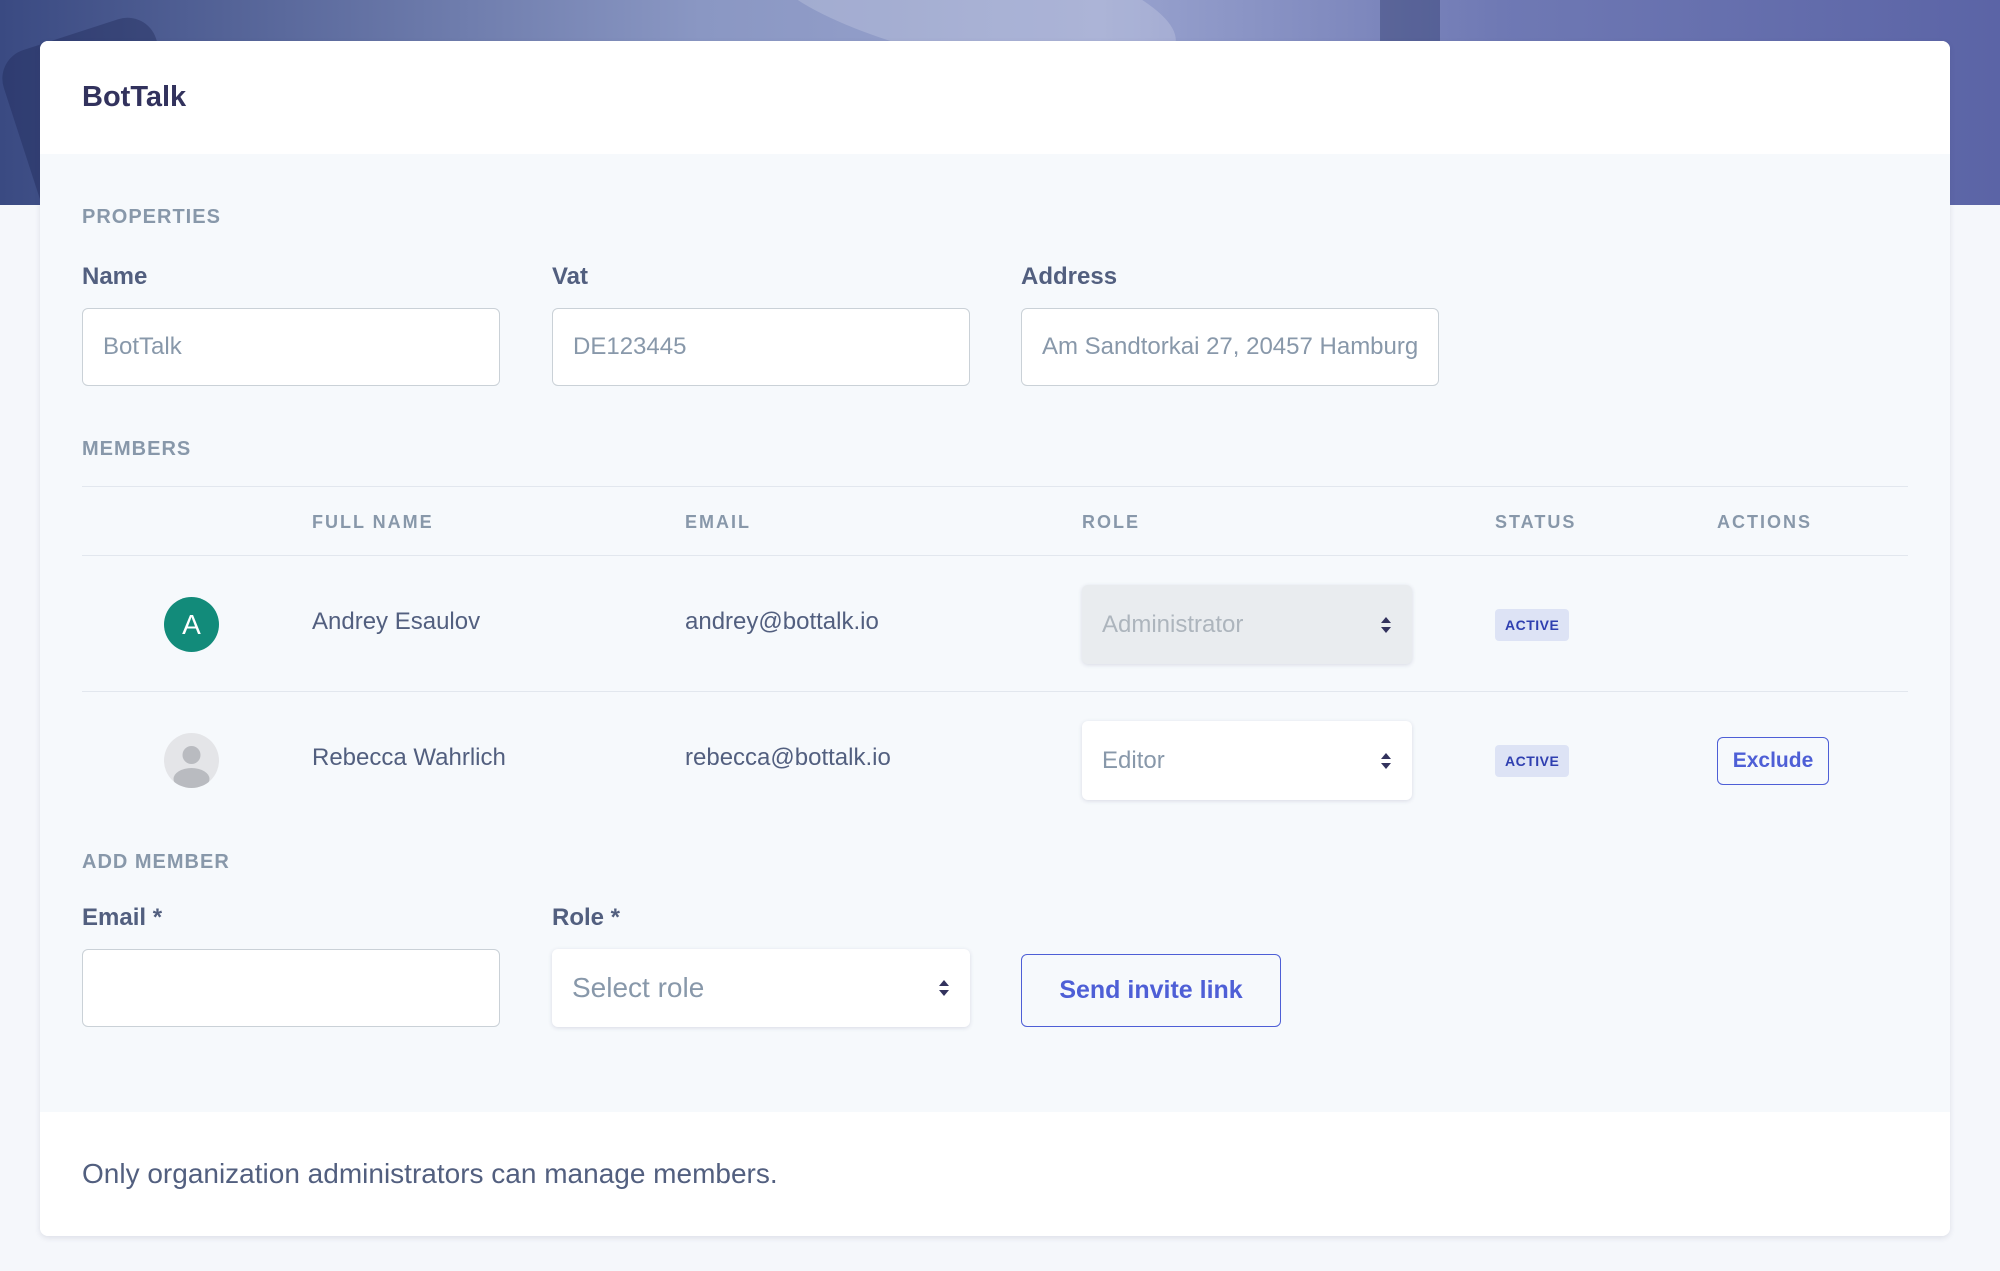  I want to click on organization-title: BotTalk, so click(134, 97).